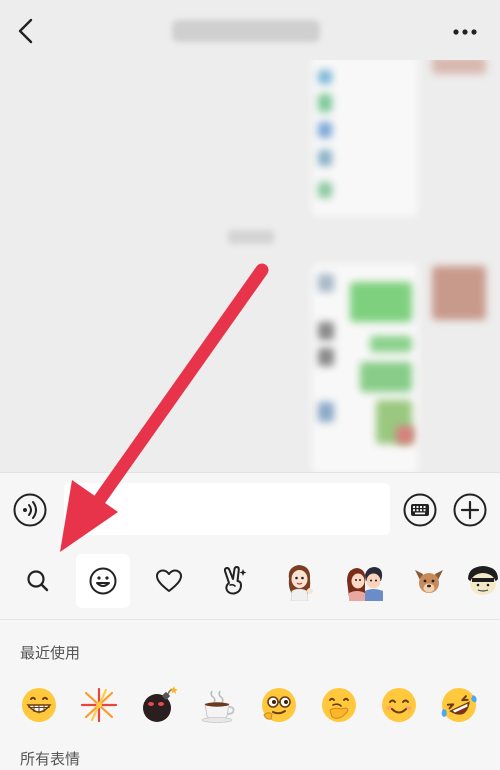 This screenshot has height=770, width=500. I want to click on smiley-icon, so click(103, 581).